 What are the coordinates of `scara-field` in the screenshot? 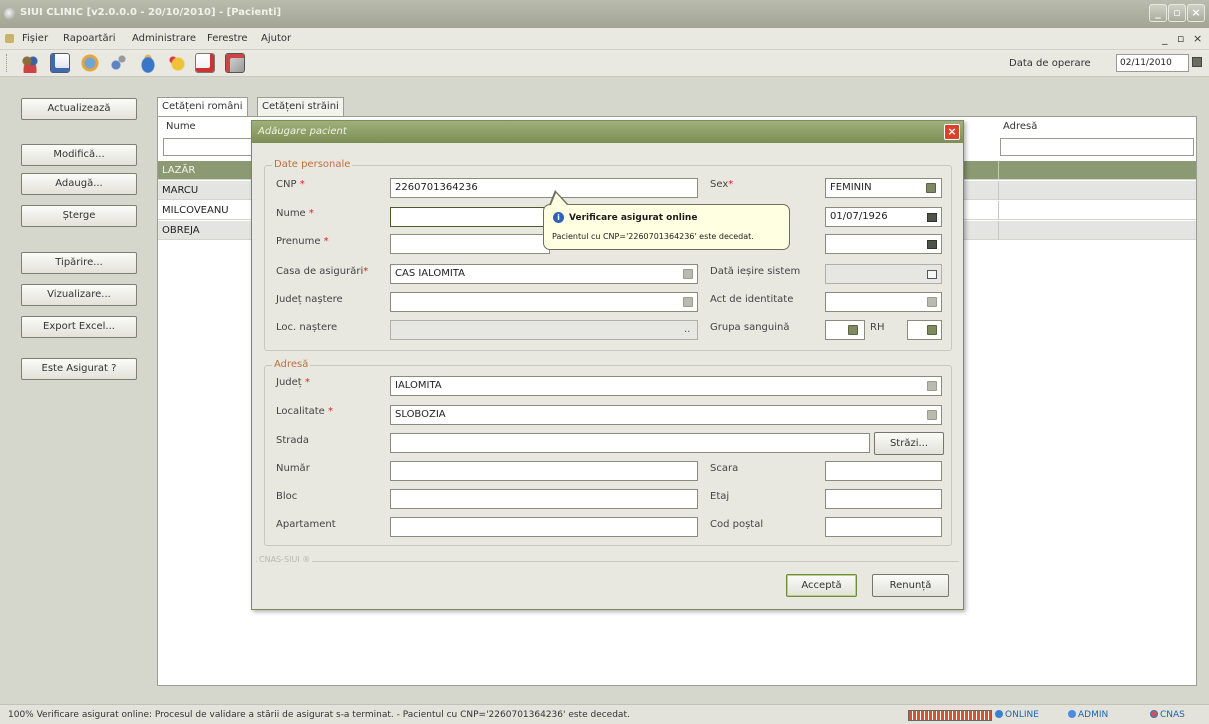 It's located at (883, 471).